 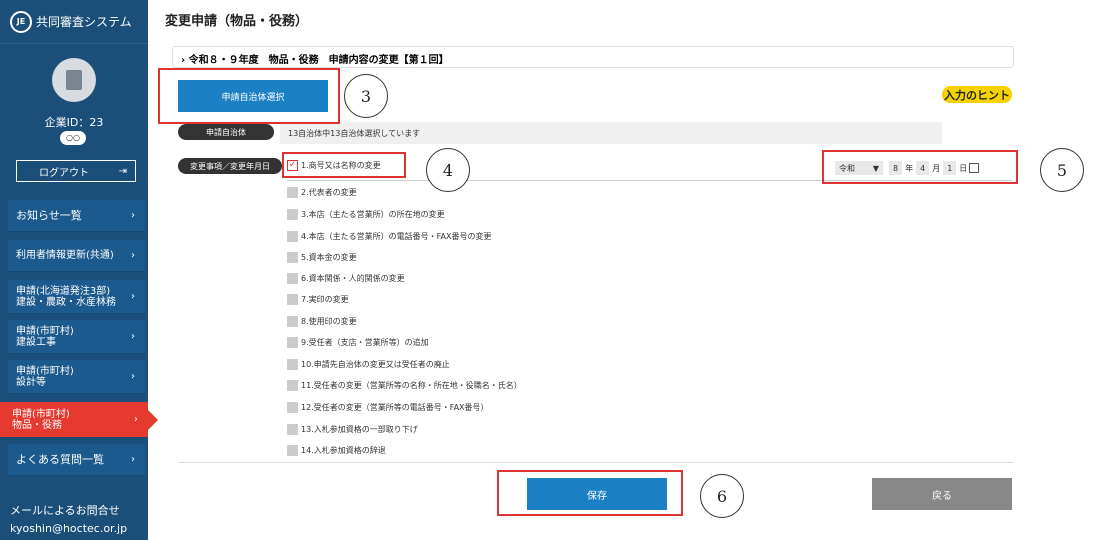 I want to click on change-item-label: 12.受任者の変更（営業所等の電話番号・FAX番号）, so click(x=395, y=407).